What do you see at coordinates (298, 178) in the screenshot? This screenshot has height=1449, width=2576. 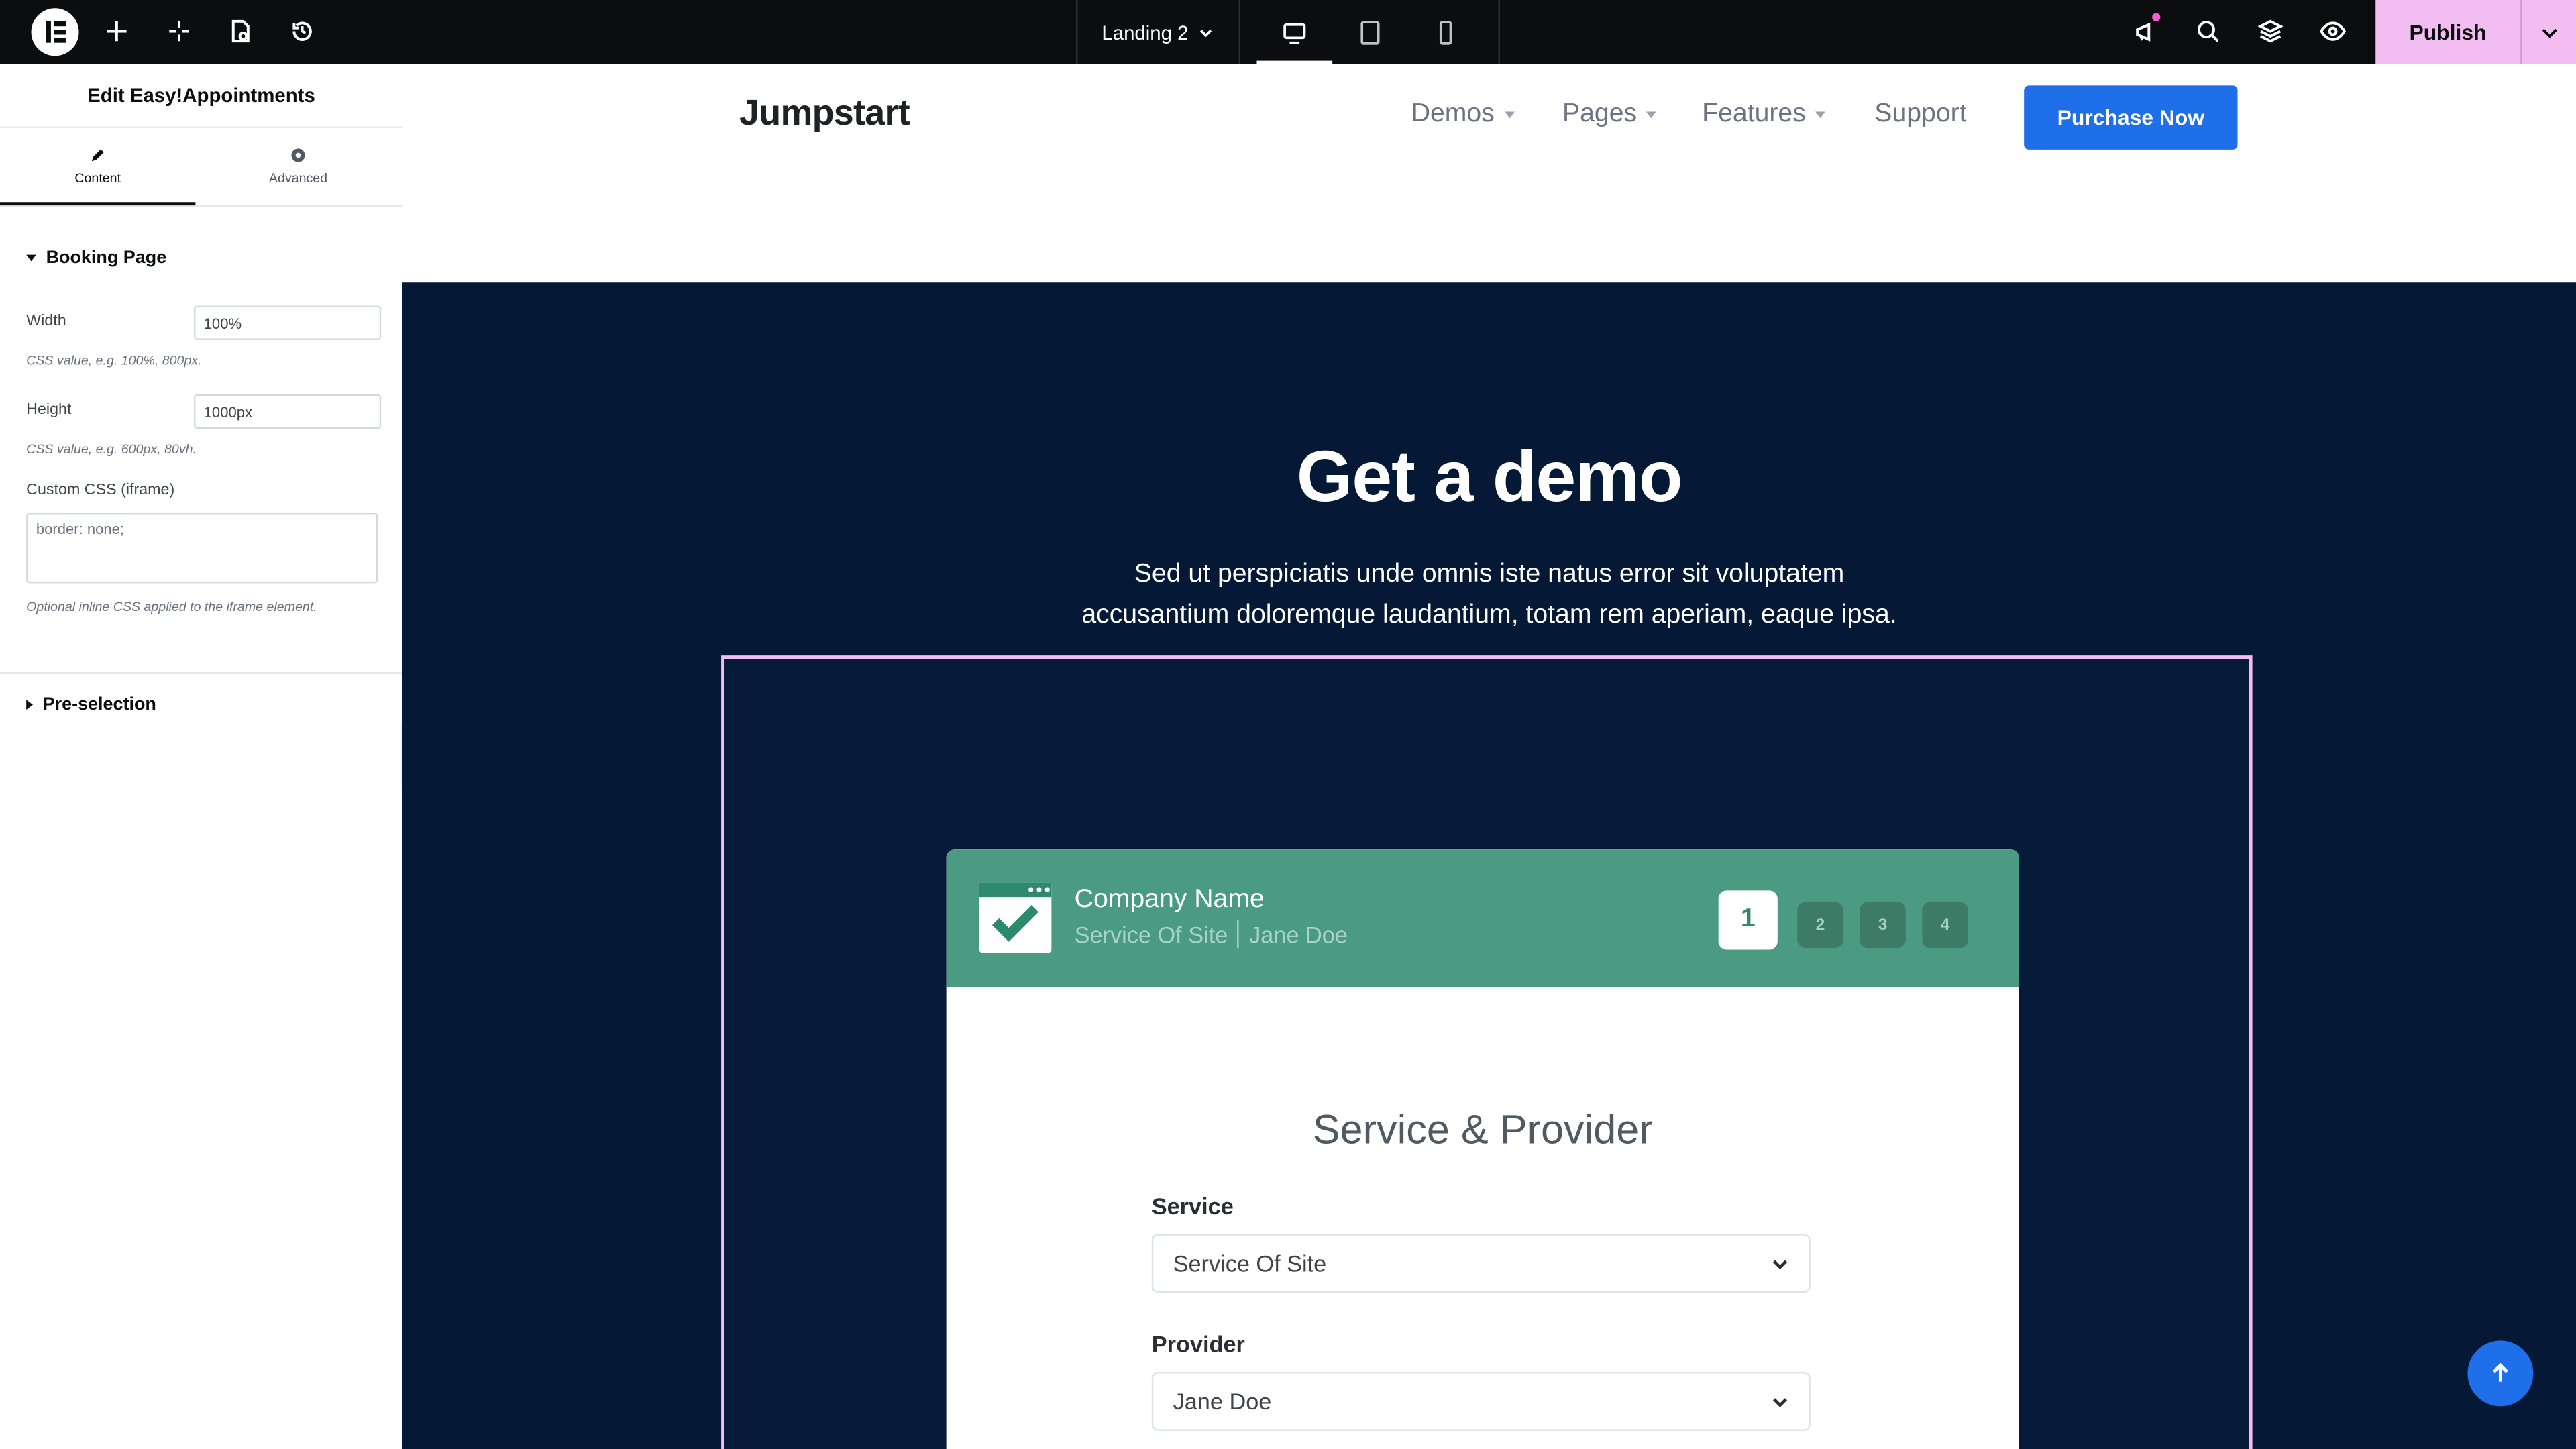 I see `tab-advanced-label: Advanced` at bounding box center [298, 178].